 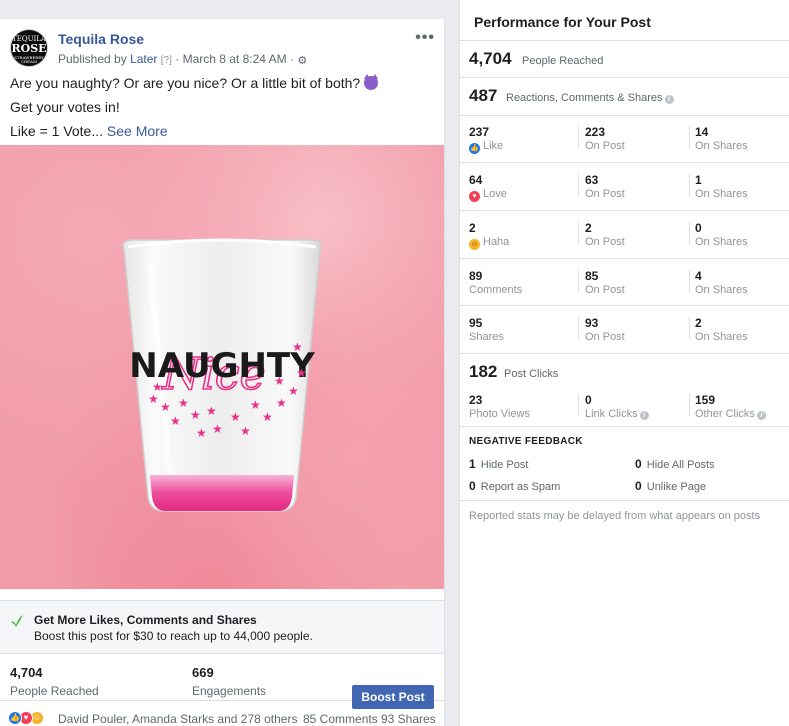 What do you see at coordinates (499, 414) in the screenshot?
I see `photo-views-label: Photo Views` at bounding box center [499, 414].